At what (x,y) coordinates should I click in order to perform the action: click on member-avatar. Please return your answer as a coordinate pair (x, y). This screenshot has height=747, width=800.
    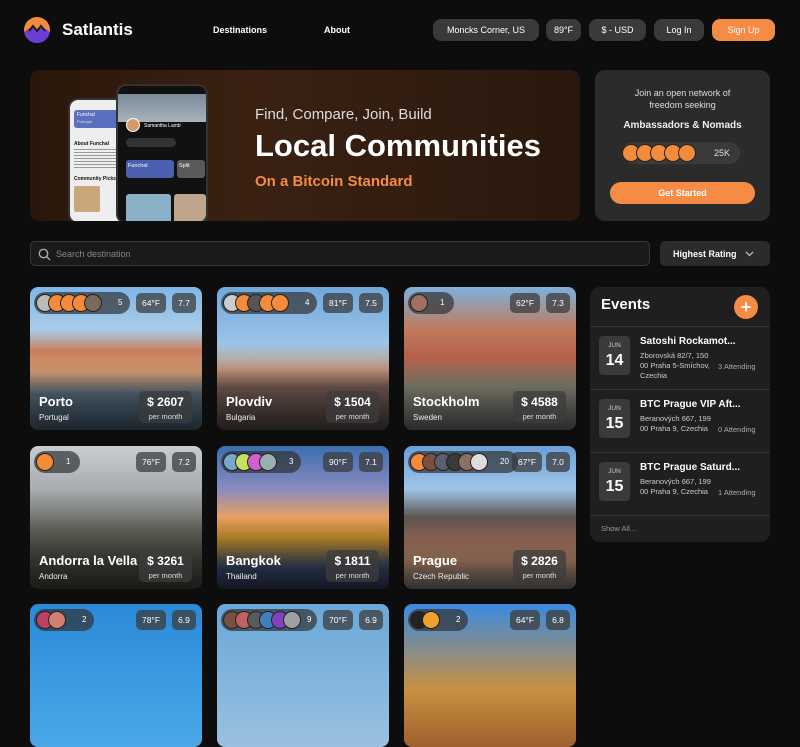
    Looking at the image, I should click on (687, 153).